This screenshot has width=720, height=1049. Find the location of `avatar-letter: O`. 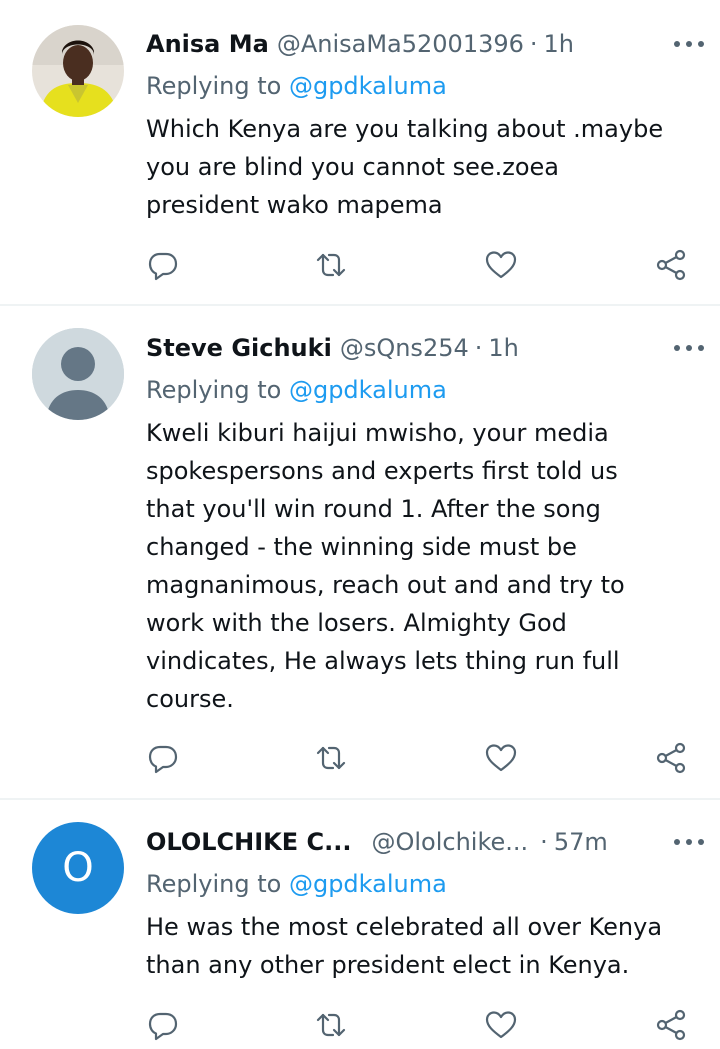

avatar-letter: O is located at coordinates (78, 868).